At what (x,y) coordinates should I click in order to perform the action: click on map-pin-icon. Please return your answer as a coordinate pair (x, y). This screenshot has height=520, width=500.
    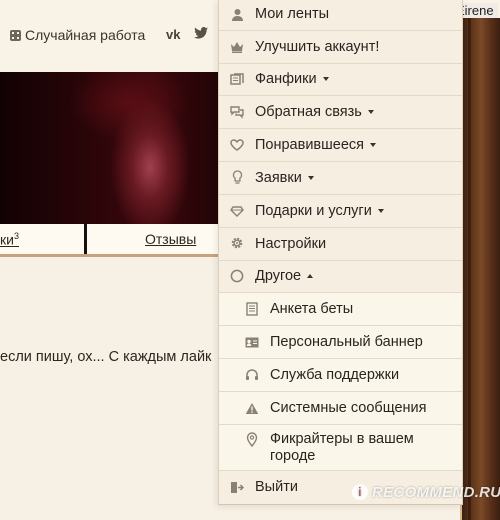
    Looking at the image, I should click on (252, 439).